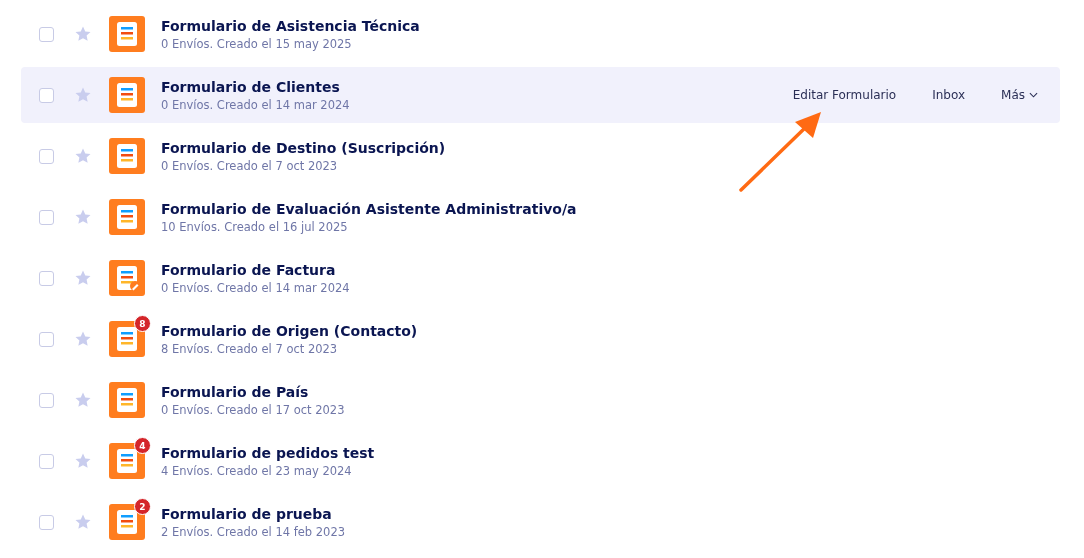 This screenshot has height=558, width=1084. I want to click on form-title: Formulario de Origen (Contacto), so click(289, 331).